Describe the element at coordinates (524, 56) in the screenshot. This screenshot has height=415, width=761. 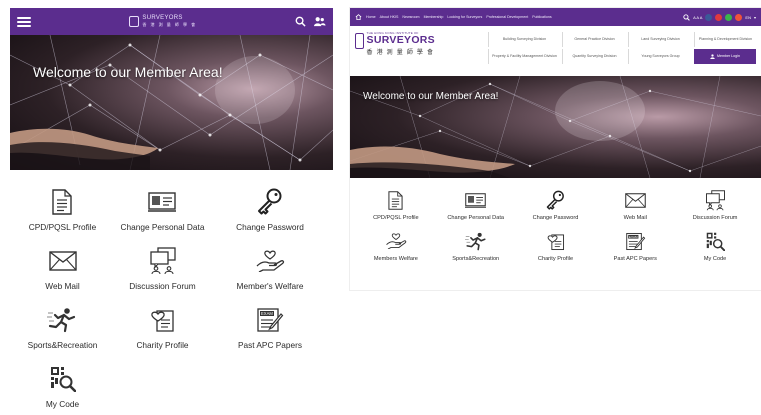
I see `division-property-facility: Property & Facility Management Division` at that location.